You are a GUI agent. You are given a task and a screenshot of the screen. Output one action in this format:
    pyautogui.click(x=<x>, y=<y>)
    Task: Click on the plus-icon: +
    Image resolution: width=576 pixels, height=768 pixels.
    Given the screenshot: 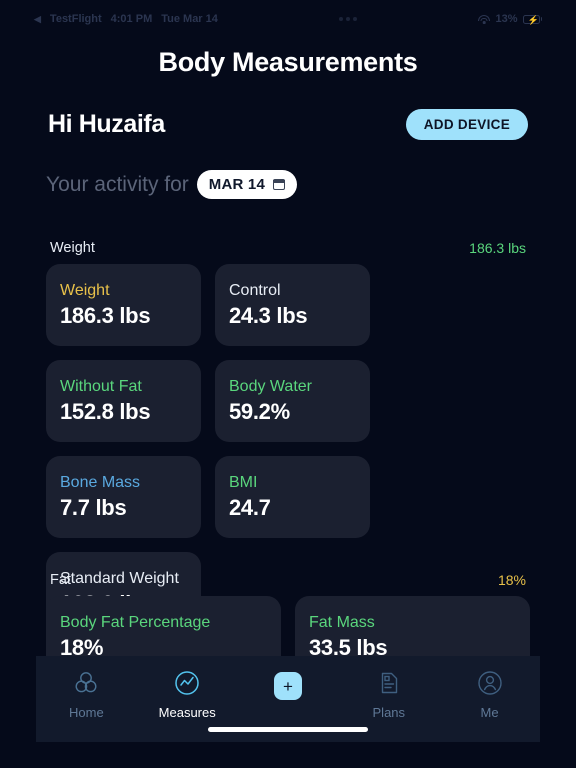 What is the action you would take?
    pyautogui.click(x=288, y=686)
    